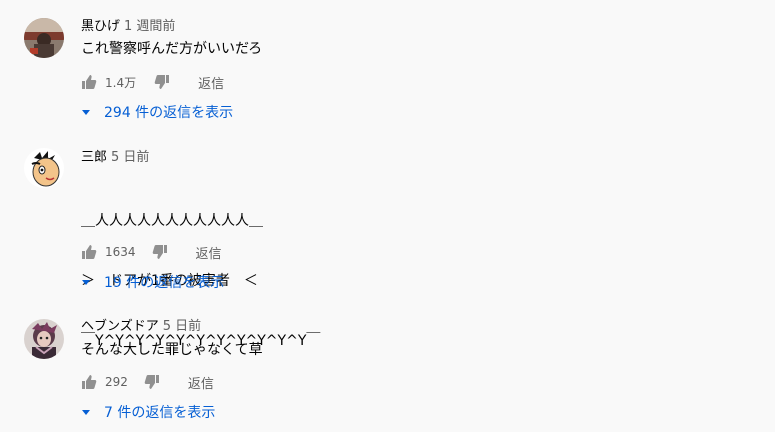 The width and height of the screenshot is (775, 432). What do you see at coordinates (164, 283) in the screenshot?
I see `view-replies-label: 19 件の返信を表示` at bounding box center [164, 283].